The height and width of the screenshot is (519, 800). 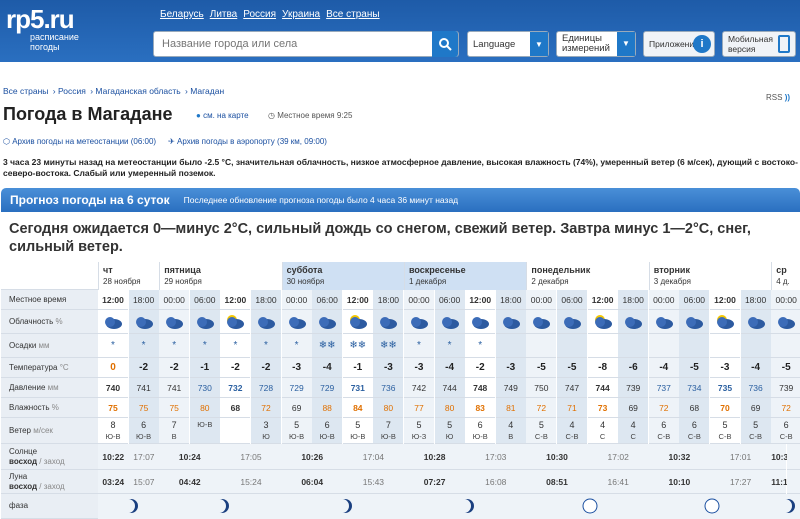 I want to click on sunrise-time: 10:28, so click(x=435, y=457).